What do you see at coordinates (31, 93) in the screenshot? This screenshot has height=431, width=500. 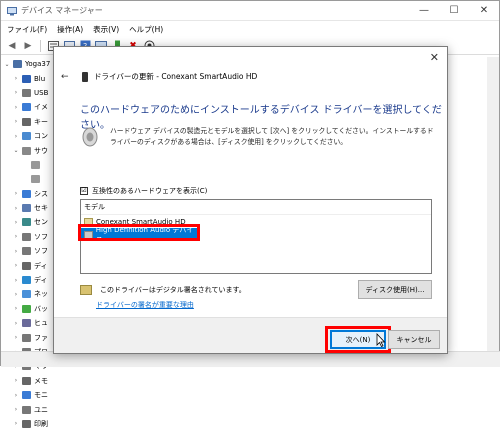 I see `tree-item: › USB` at bounding box center [31, 93].